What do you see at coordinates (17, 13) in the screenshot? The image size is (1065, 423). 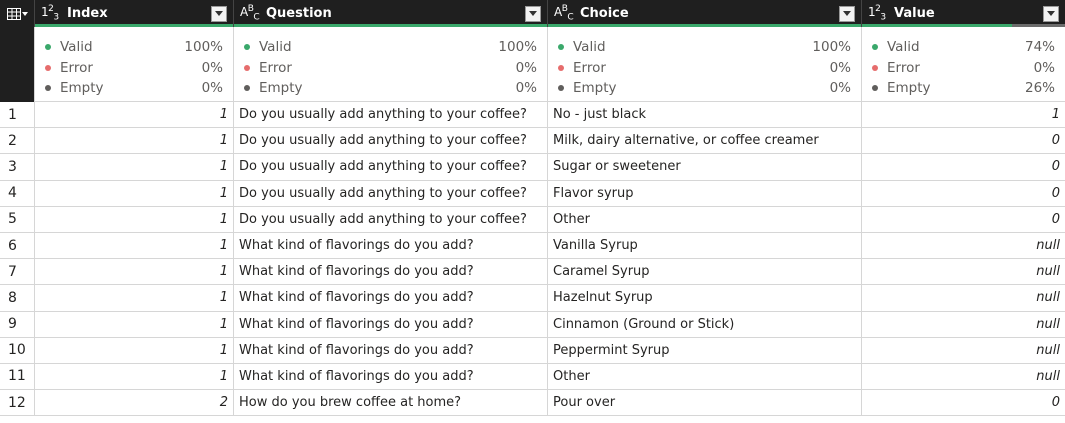 I see `table-menu-button` at bounding box center [17, 13].